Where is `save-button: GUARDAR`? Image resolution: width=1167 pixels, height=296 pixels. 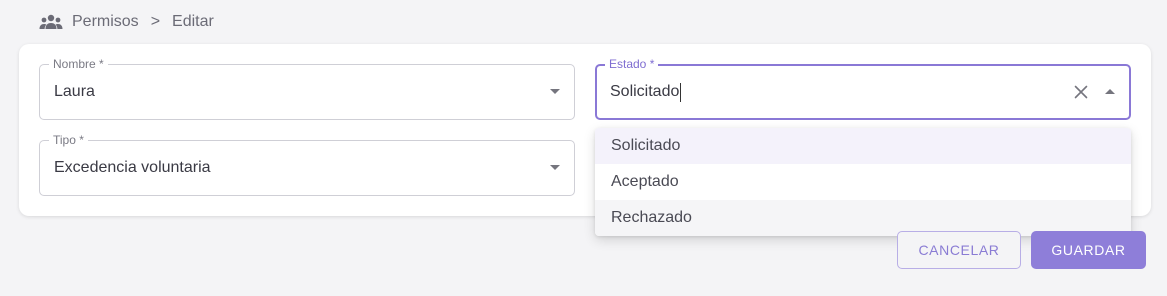
save-button: GUARDAR is located at coordinates (1088, 250).